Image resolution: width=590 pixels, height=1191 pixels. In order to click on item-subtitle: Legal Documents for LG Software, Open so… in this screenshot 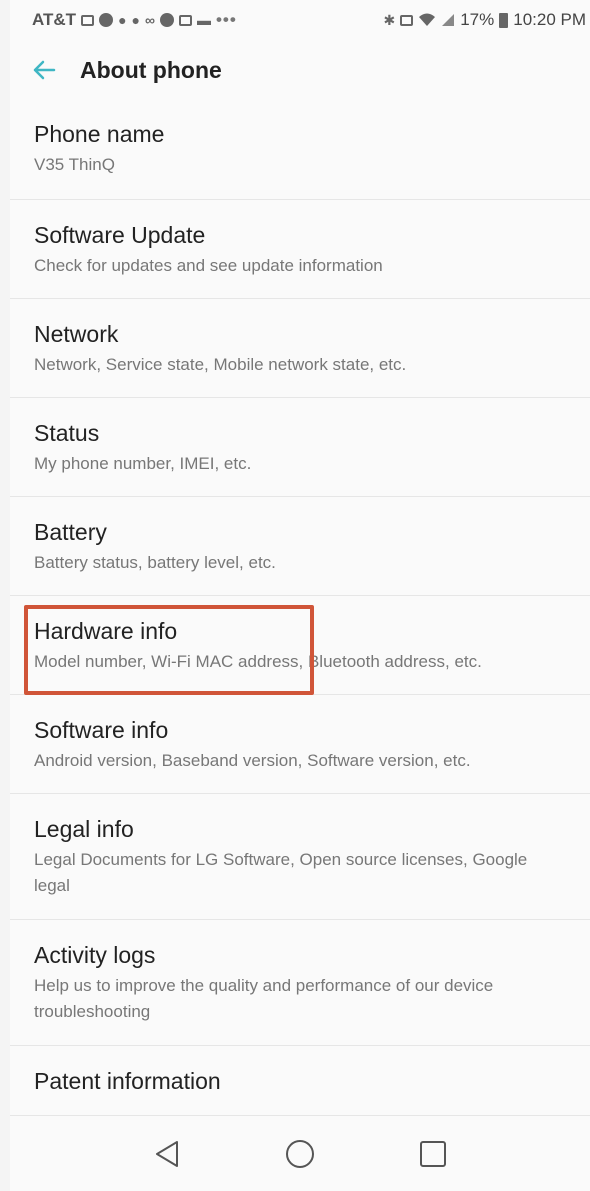, I will do `click(281, 872)`.